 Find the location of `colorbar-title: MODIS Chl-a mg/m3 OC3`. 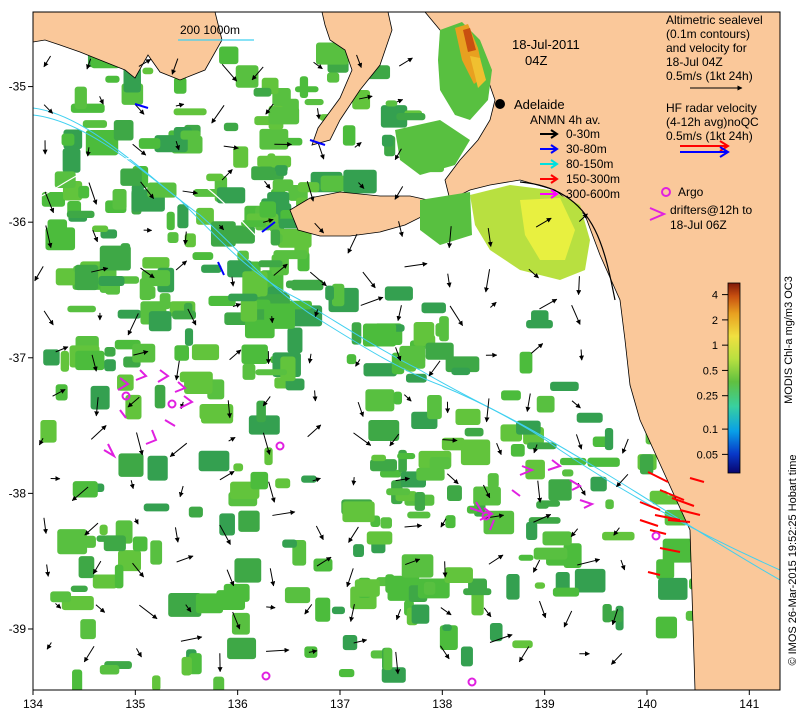

colorbar-title: MODIS Chl-a mg/m3 OC3 is located at coordinates (789, 340).